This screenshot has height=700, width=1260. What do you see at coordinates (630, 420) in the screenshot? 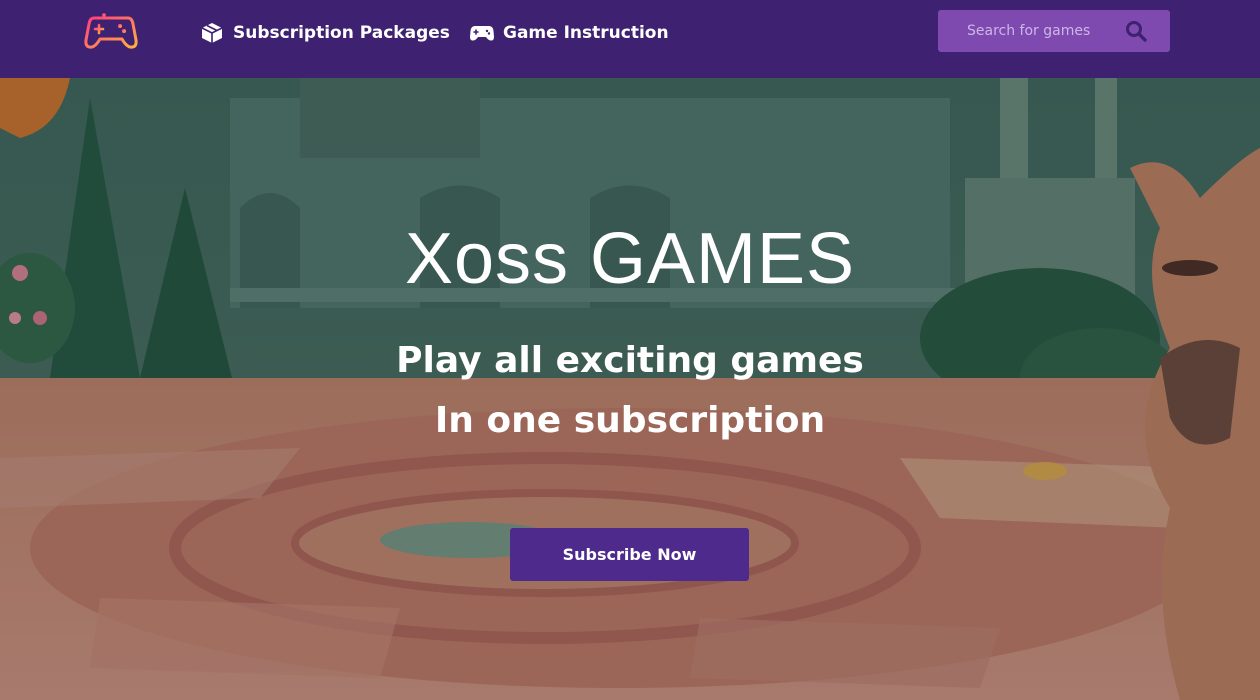
I see `hero-tagline-line2: In one subscription` at bounding box center [630, 420].